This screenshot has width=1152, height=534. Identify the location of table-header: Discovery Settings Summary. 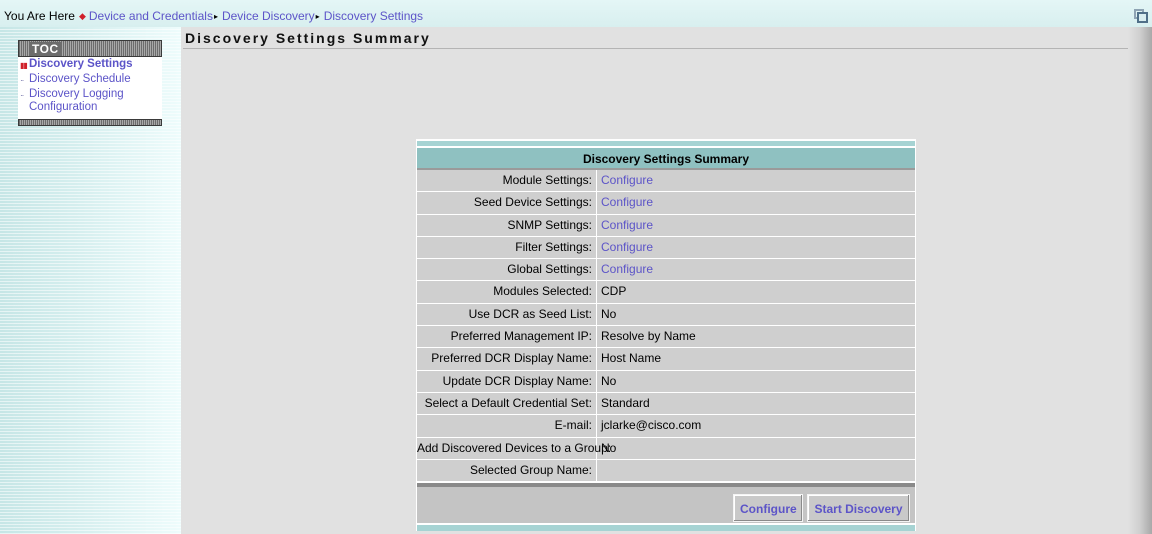
(666, 159).